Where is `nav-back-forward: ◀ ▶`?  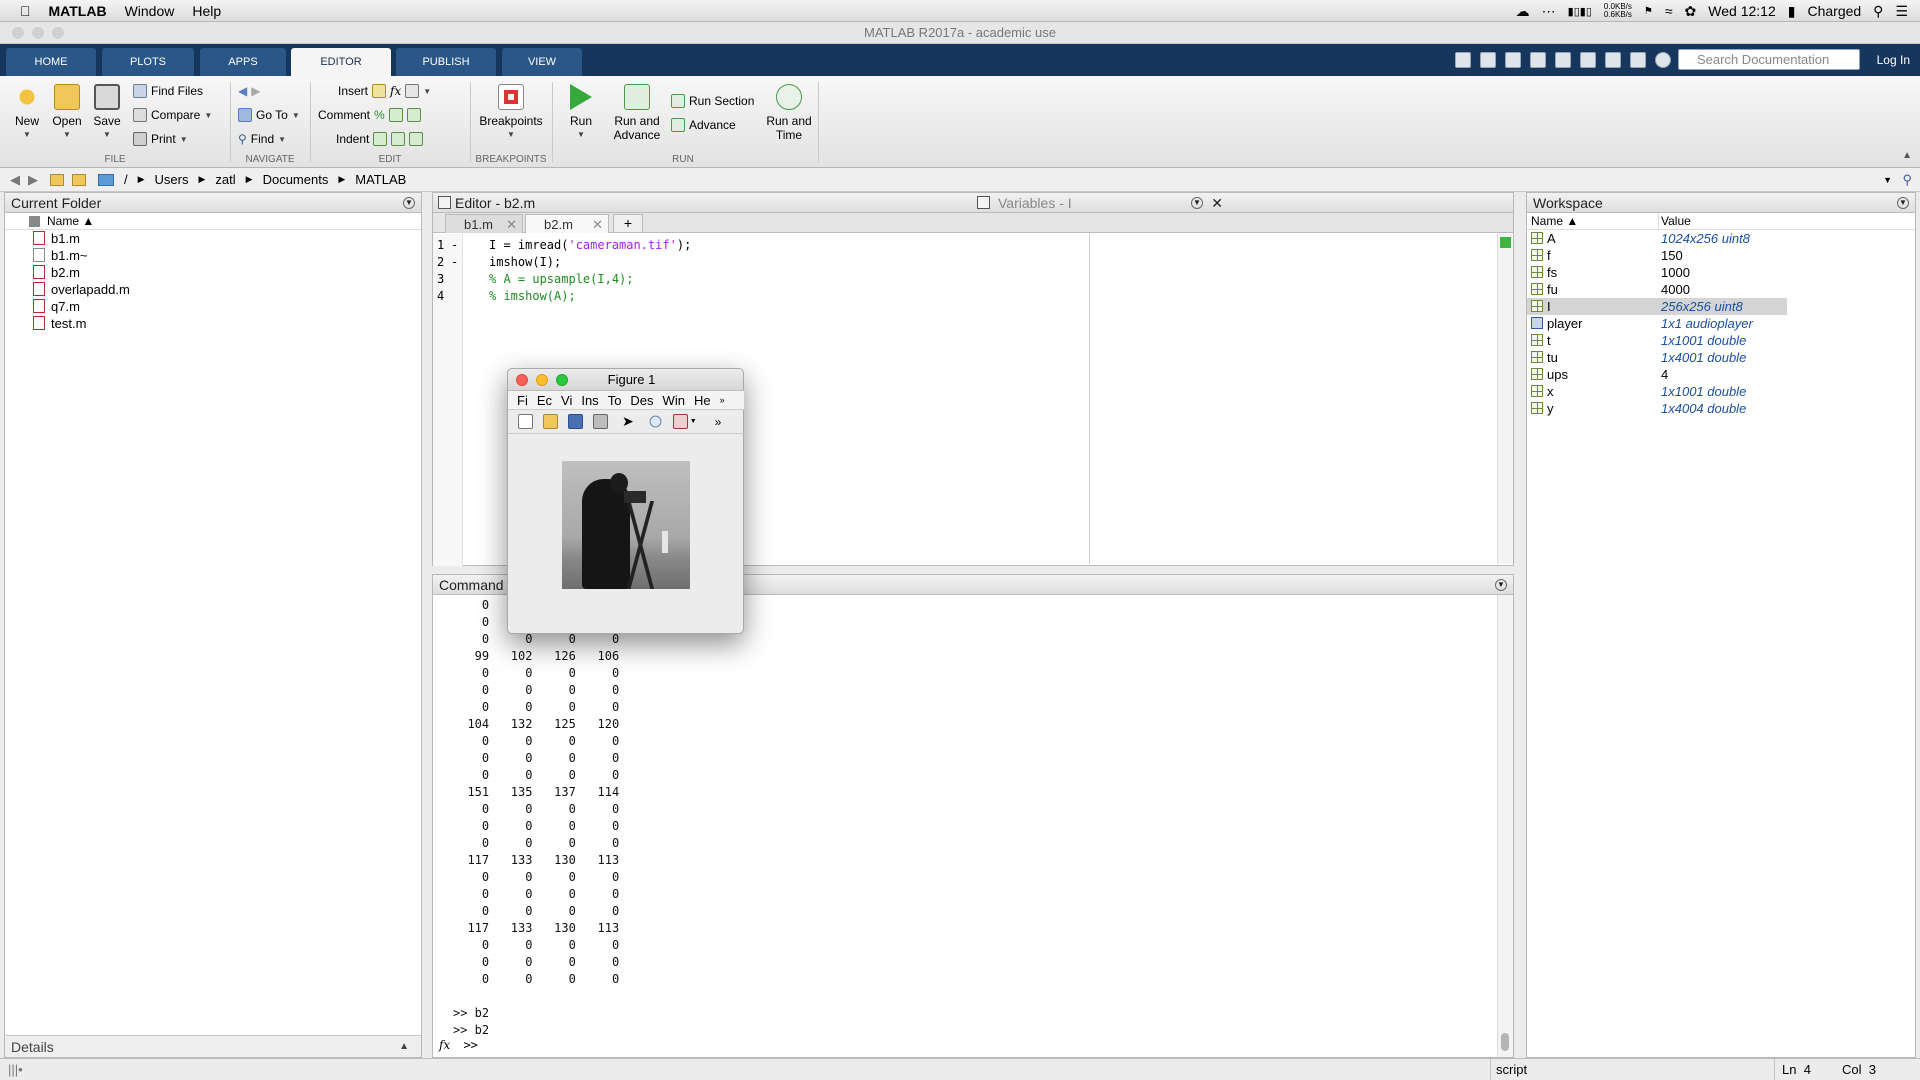
nav-back-forward: ◀ ▶ is located at coordinates (249, 91).